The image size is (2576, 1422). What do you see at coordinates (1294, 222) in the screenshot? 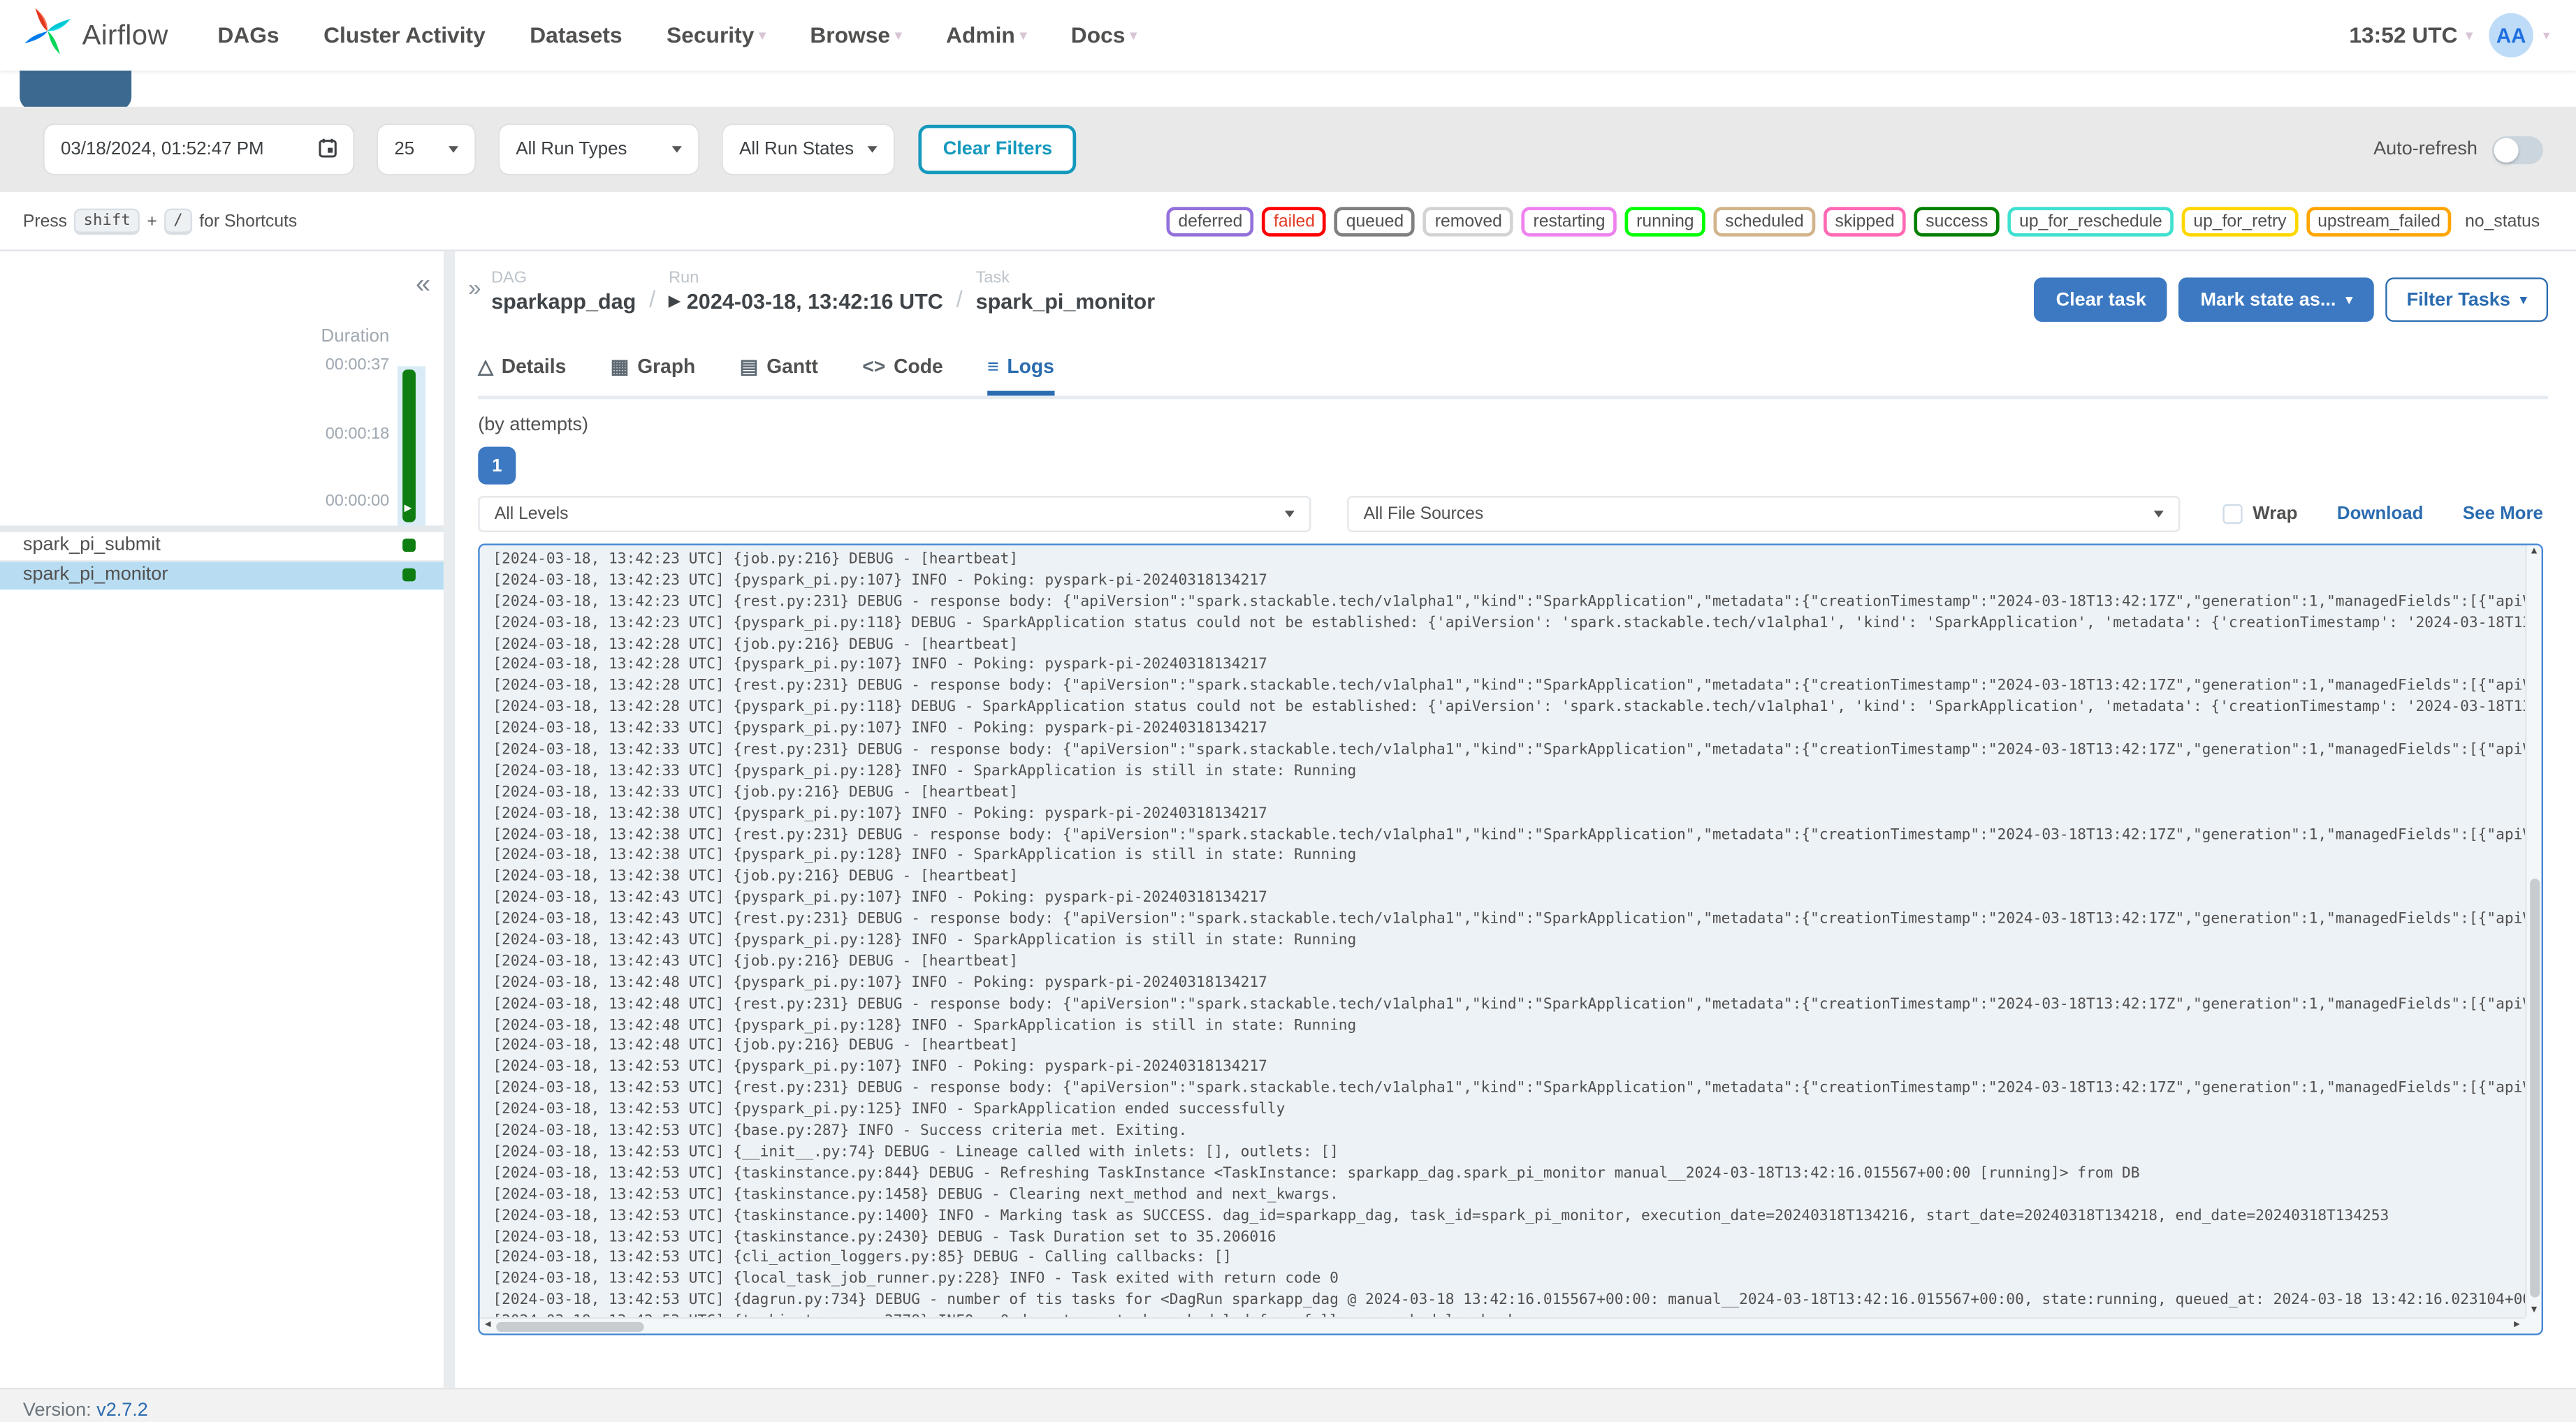
I see `status-badge: failed` at bounding box center [1294, 222].